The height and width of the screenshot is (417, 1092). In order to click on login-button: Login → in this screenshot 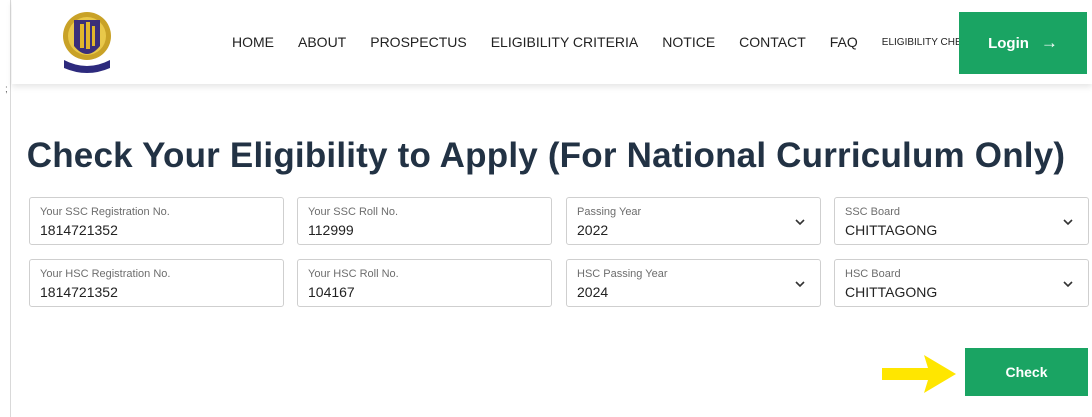, I will do `click(1023, 43)`.